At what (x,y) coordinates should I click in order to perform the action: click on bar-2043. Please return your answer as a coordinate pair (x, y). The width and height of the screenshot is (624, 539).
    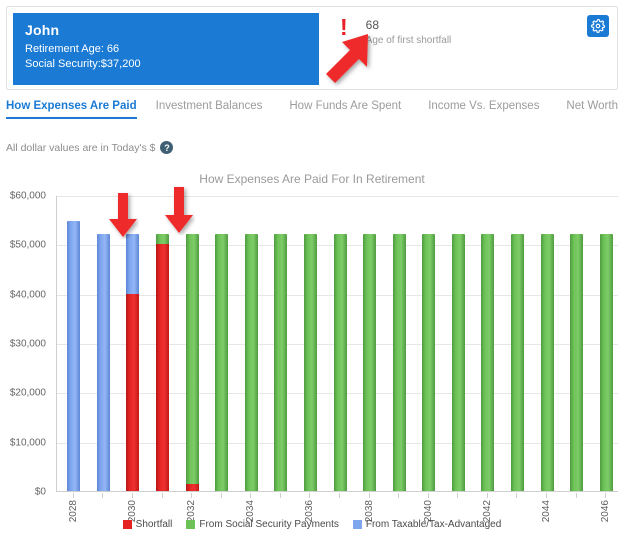
    Looking at the image, I should click on (517, 362).